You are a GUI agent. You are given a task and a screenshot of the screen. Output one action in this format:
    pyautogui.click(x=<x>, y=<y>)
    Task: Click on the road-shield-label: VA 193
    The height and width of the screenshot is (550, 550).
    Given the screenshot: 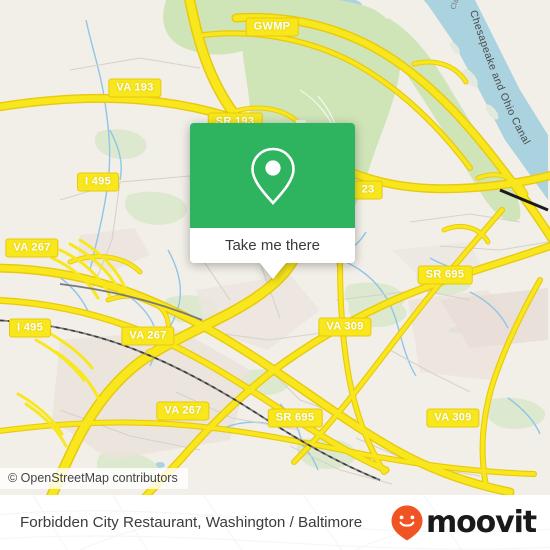 What is the action you would take?
    pyautogui.click(x=135, y=88)
    